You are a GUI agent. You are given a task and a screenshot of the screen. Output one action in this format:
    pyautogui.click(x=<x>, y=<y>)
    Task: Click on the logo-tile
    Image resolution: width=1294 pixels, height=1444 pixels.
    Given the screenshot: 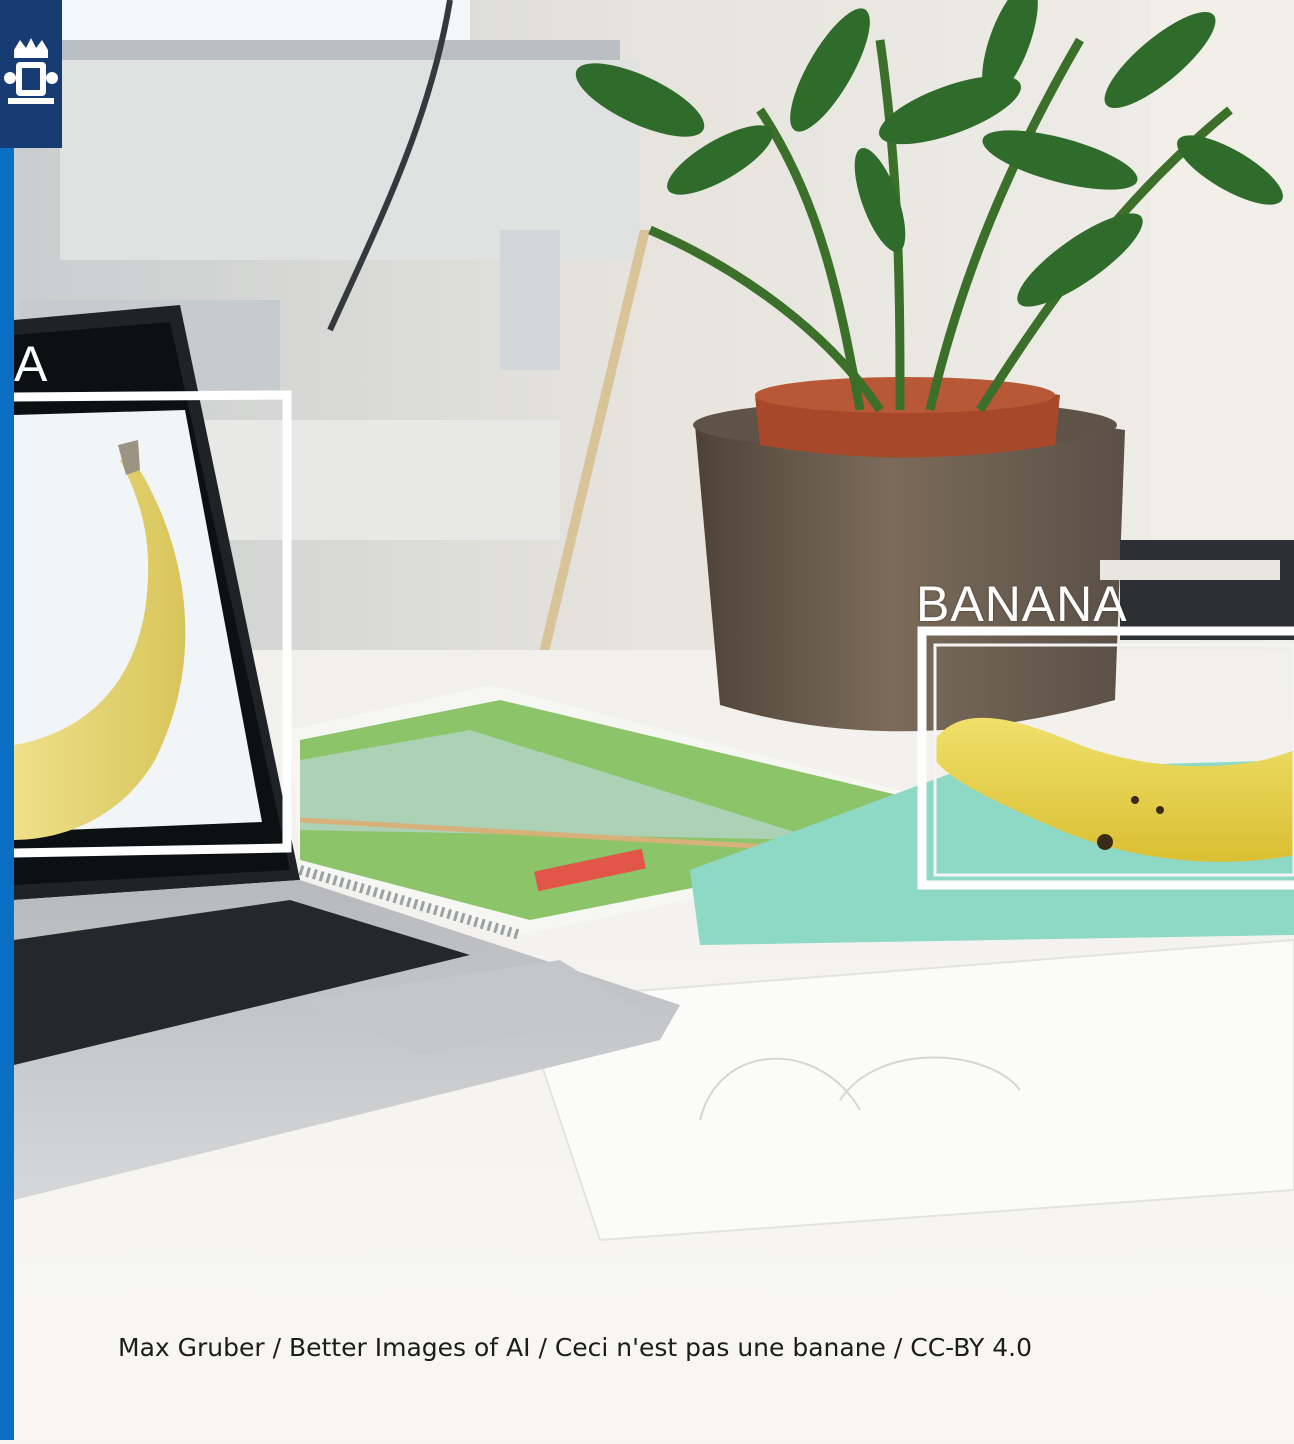 What is the action you would take?
    pyautogui.click(x=31, y=74)
    